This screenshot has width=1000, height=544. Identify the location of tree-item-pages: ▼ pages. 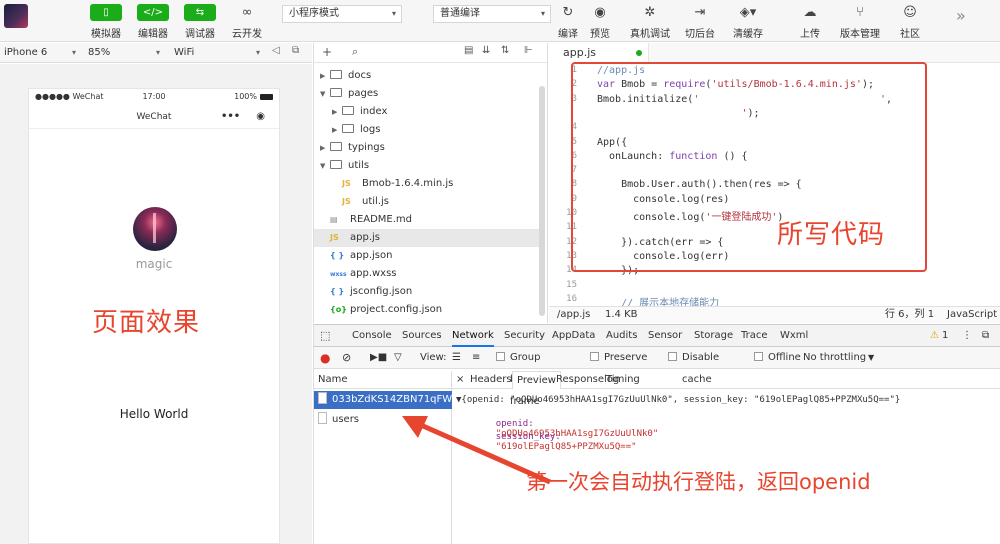
(426, 94).